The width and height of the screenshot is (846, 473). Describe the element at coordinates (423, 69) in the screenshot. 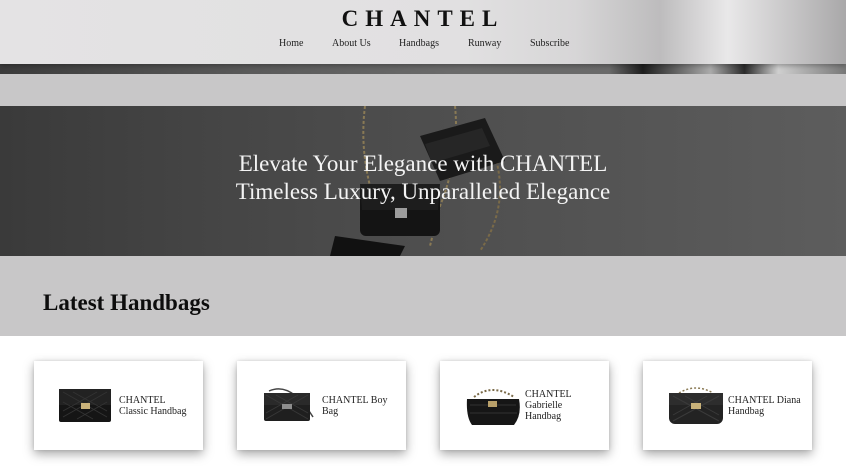

I see `header-image-strip` at that location.